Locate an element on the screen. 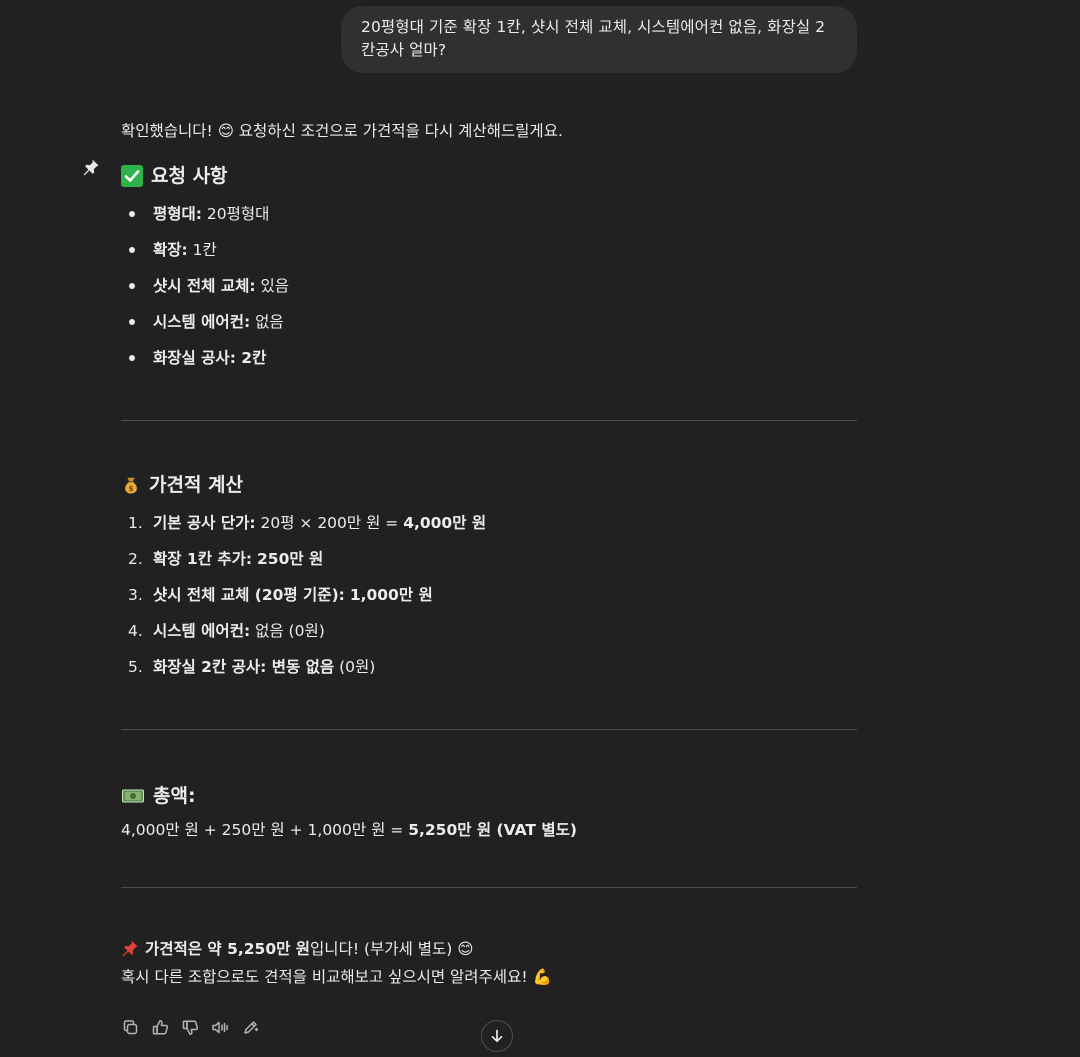 The image size is (1080, 1057). item-label: 샷시 전체 교체 (20평 기준): is located at coordinates (249, 595).